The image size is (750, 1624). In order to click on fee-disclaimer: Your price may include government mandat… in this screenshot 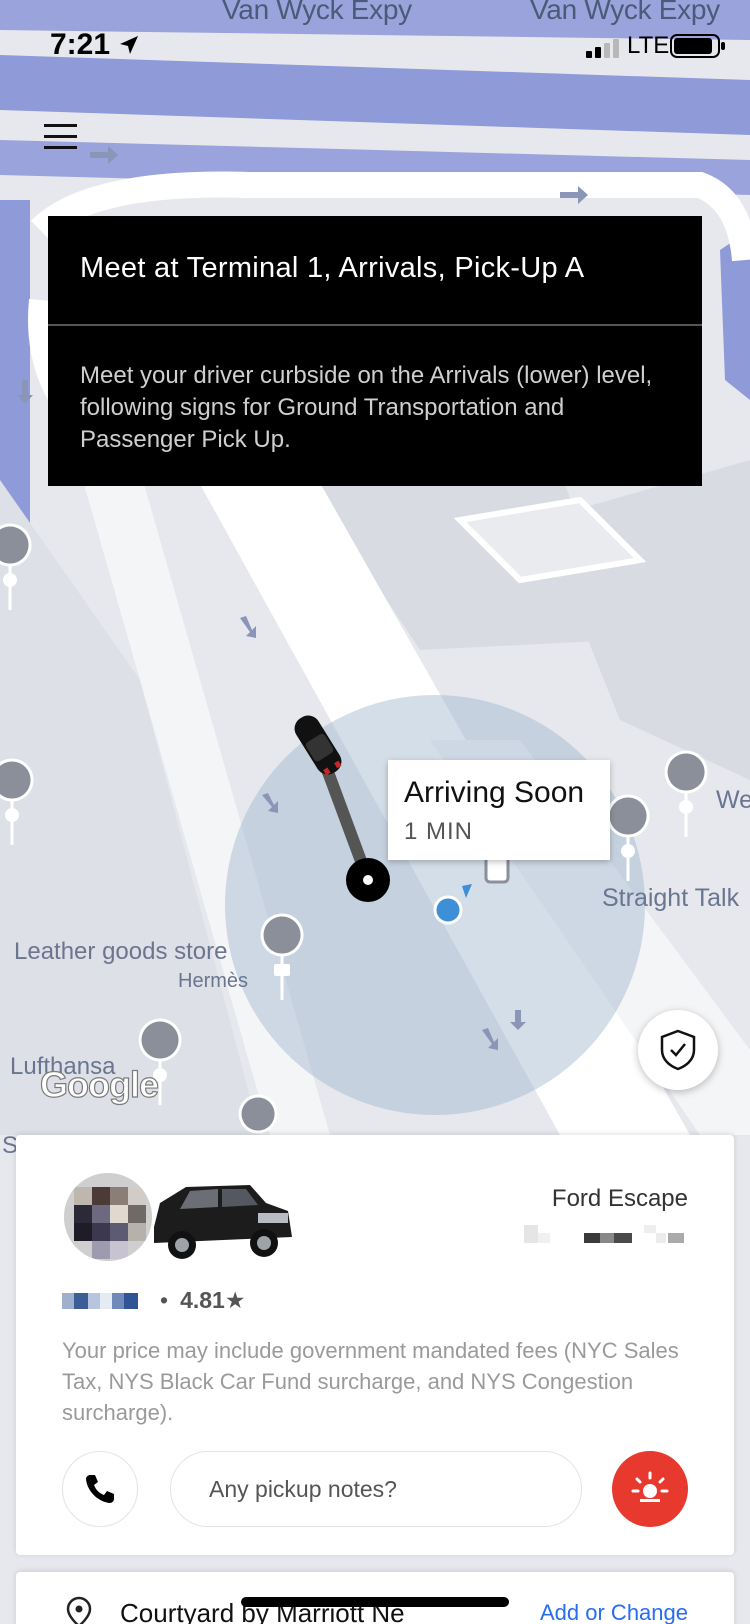, I will do `click(370, 1381)`.